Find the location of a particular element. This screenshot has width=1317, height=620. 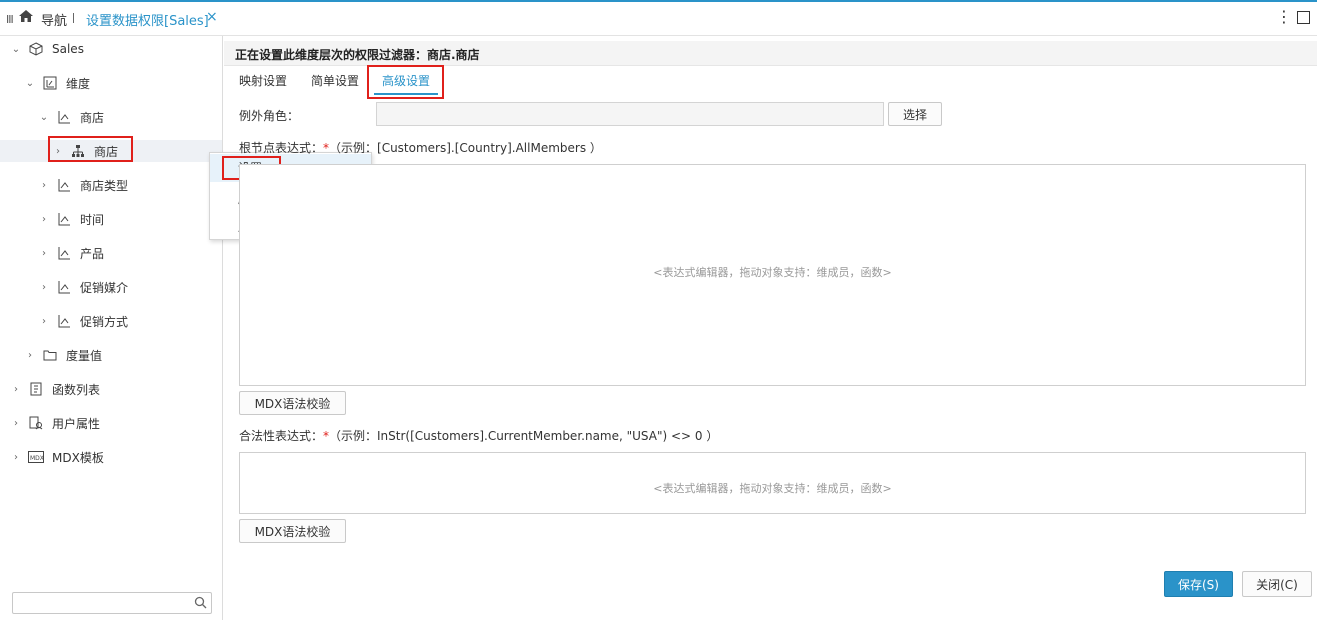

search-icon is located at coordinates (200, 604).